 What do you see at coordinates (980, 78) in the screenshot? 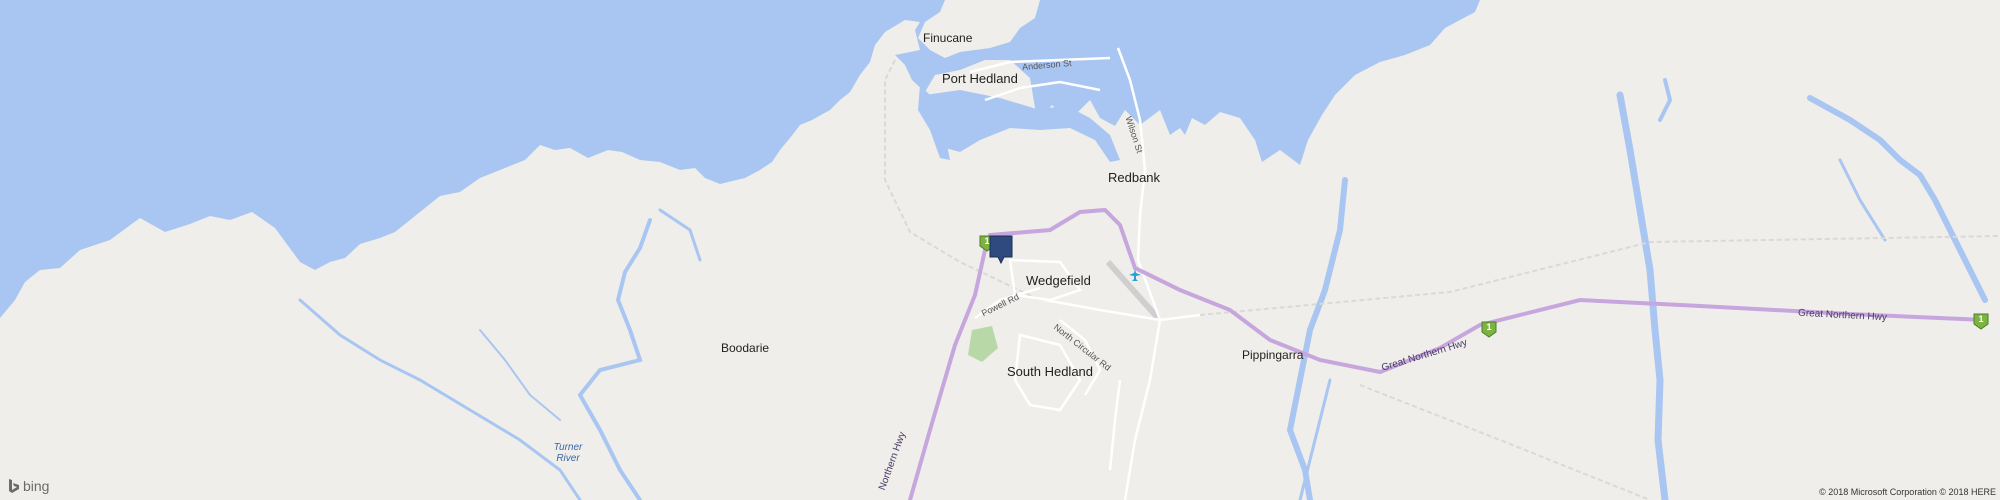
I see `place-label-port-hedland: Port Hedland` at bounding box center [980, 78].